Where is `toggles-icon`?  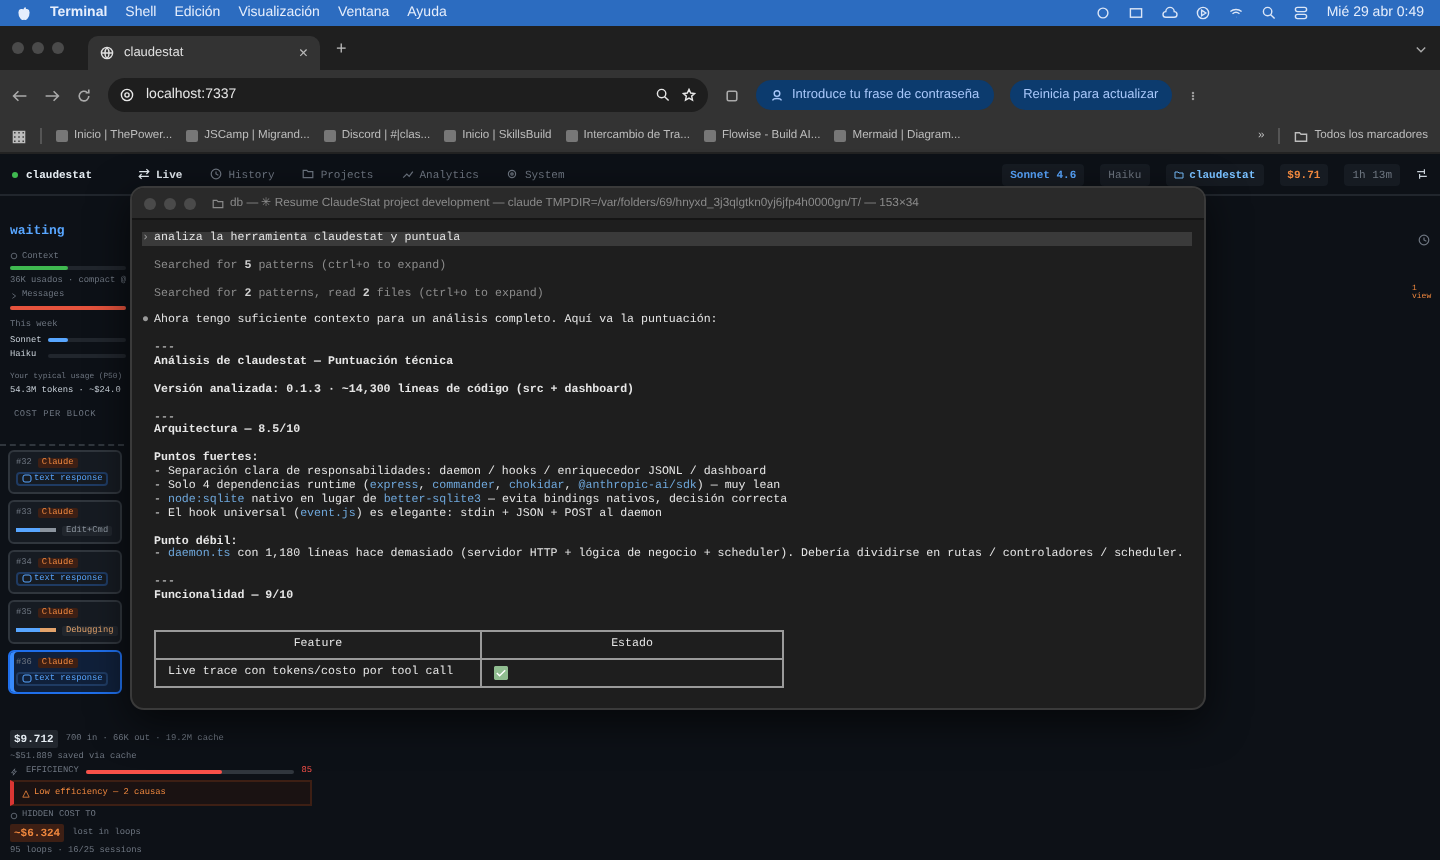 toggles-icon is located at coordinates (1301, 13).